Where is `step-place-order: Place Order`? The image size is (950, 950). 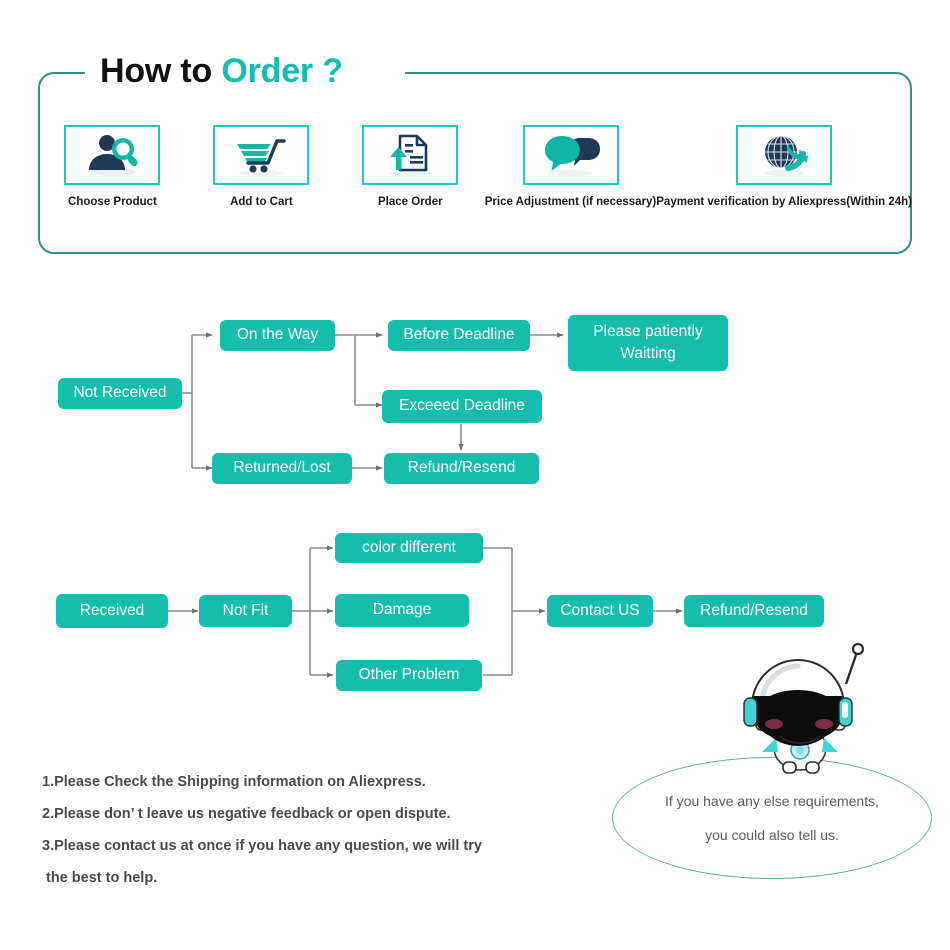 step-place-order: Place Order is located at coordinates (410, 180).